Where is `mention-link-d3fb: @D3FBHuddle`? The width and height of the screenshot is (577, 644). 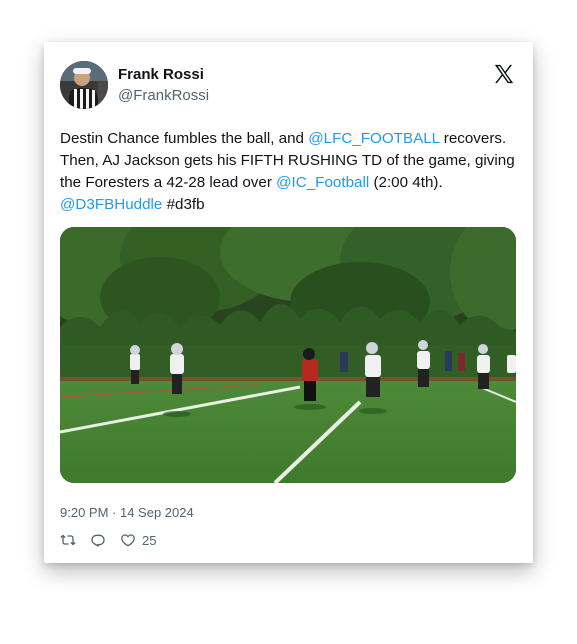
mention-link-d3fb: @D3FBHuddle is located at coordinates (111, 204).